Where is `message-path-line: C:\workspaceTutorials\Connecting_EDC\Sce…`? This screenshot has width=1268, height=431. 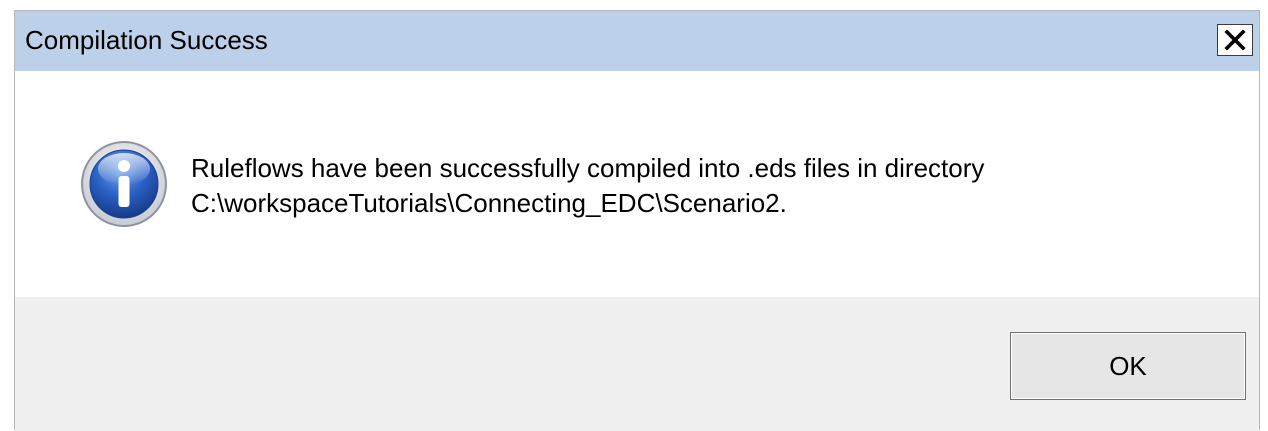
message-path-line: C:\workspaceTutorials\Connecting_EDC\Sce… is located at coordinates (489, 203).